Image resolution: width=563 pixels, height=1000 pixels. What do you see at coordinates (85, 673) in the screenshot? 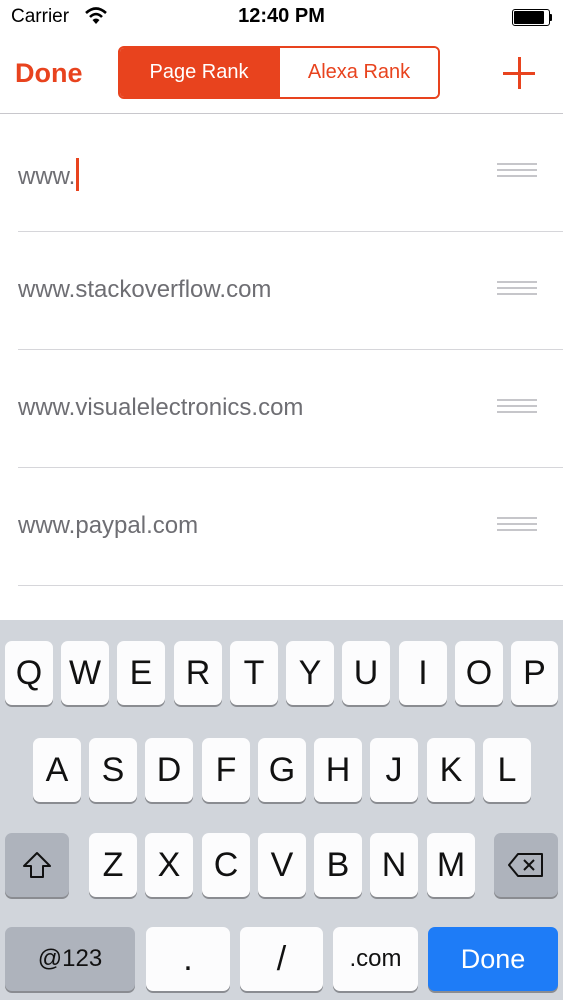
I see `key-w: W` at bounding box center [85, 673].